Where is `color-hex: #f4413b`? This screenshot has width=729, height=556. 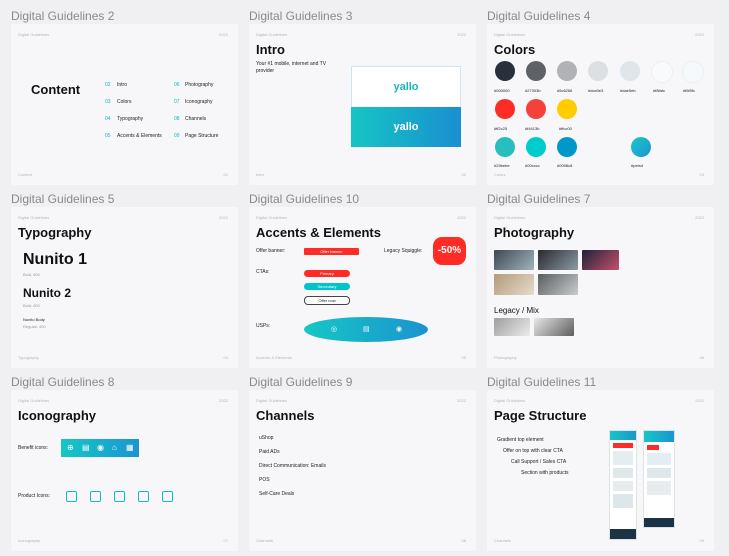 color-hex: #f4413b is located at coordinates (532, 128).